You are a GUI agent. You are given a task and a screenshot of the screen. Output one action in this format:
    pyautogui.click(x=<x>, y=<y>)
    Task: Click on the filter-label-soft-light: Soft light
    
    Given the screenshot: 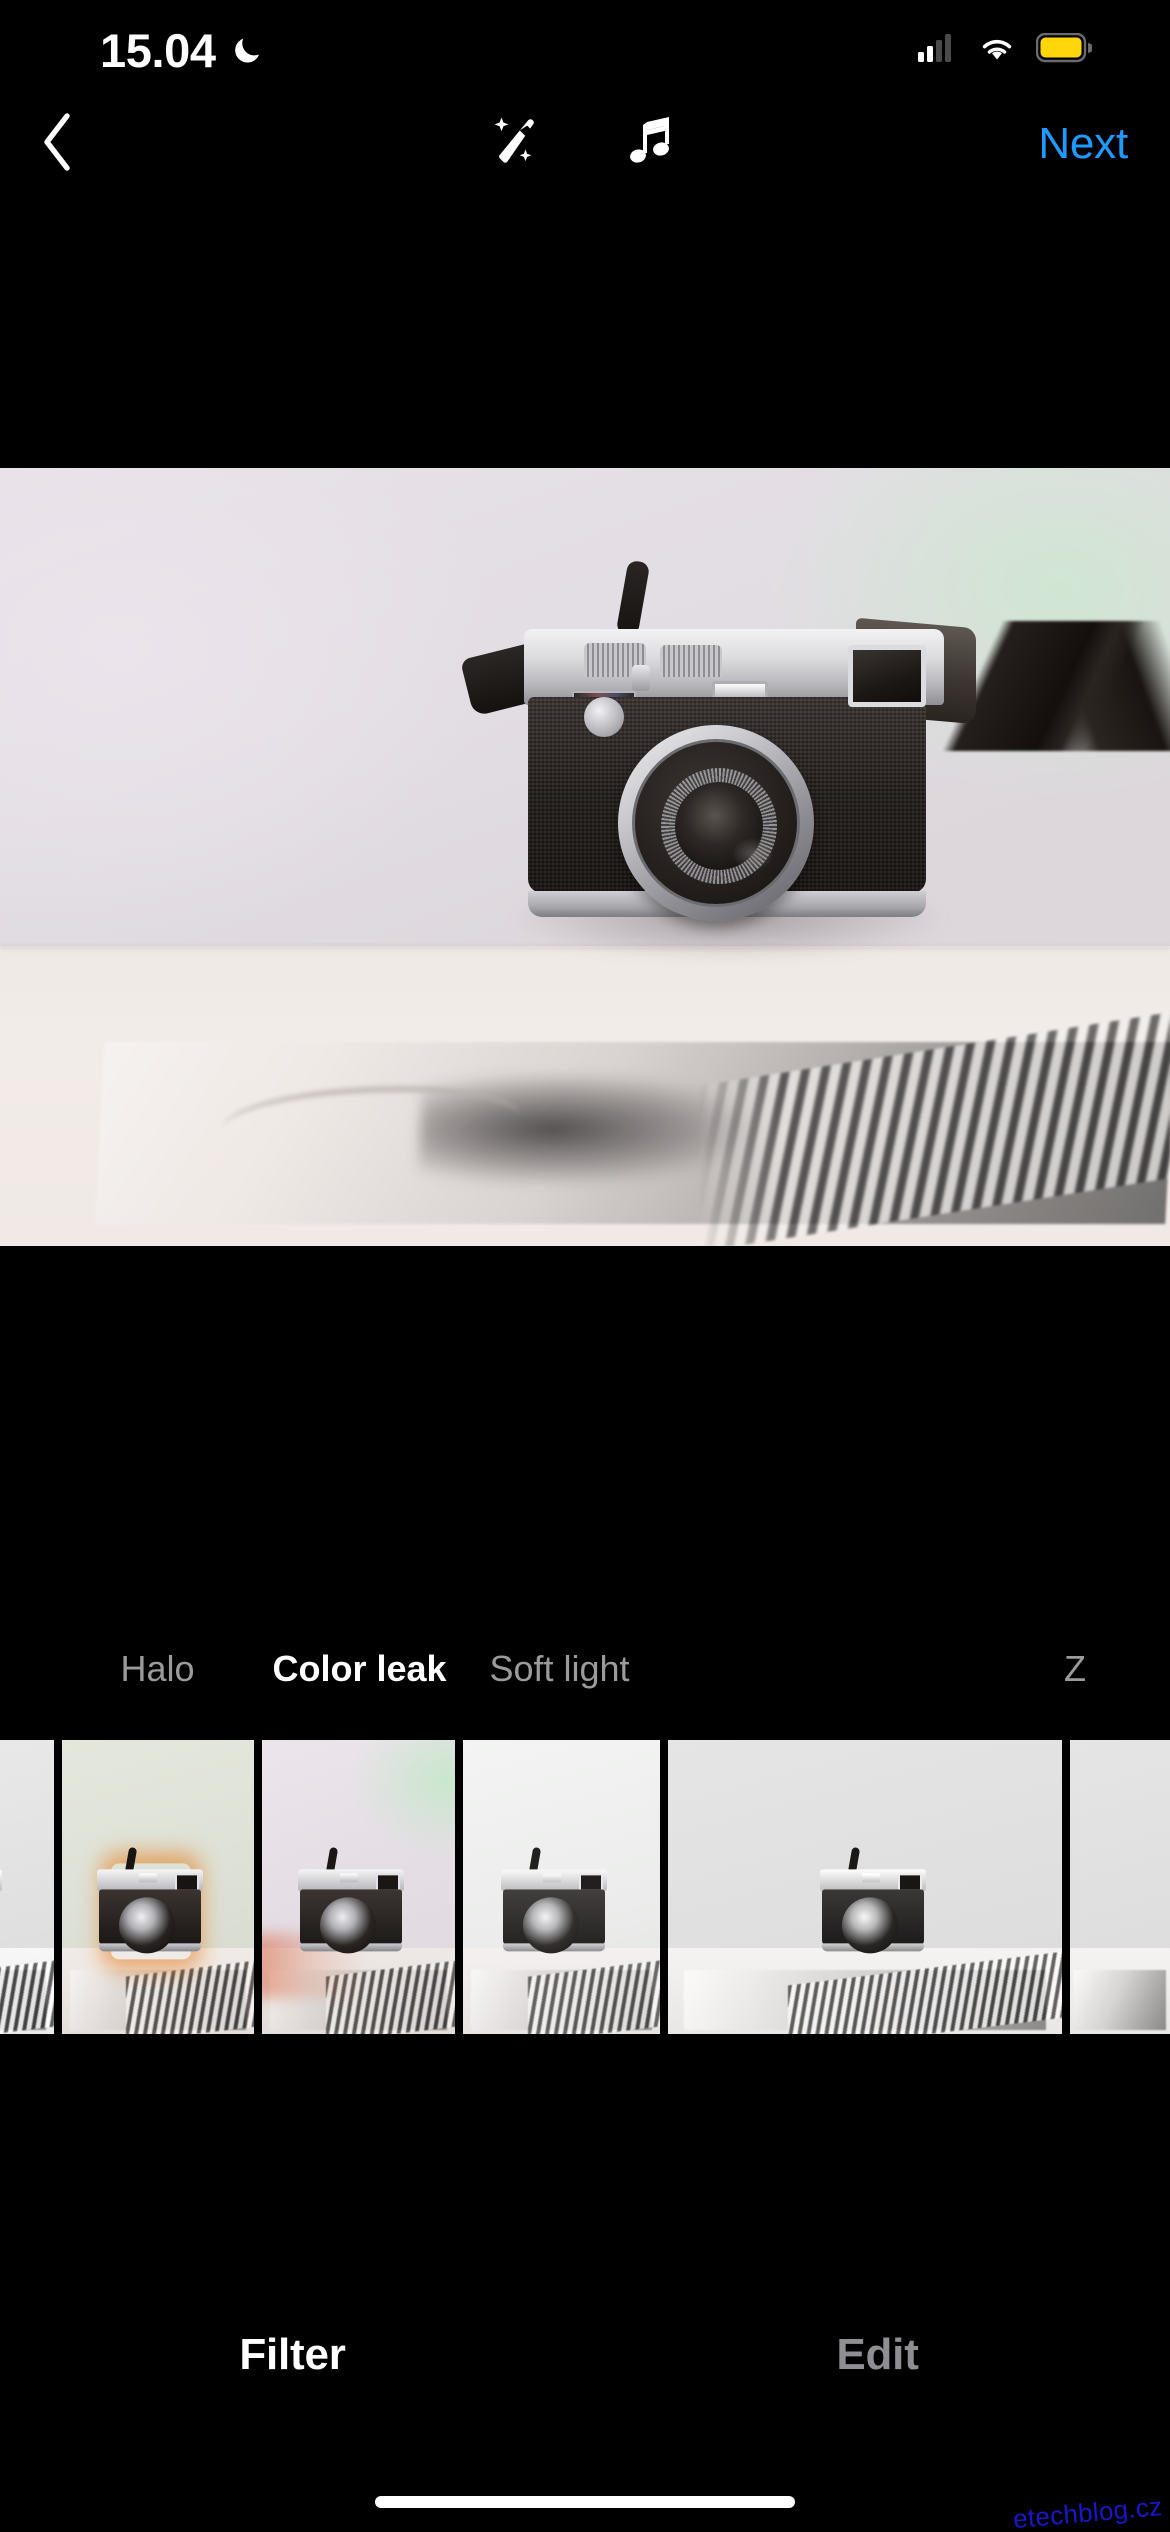 What is the action you would take?
    pyautogui.click(x=559, y=1669)
    